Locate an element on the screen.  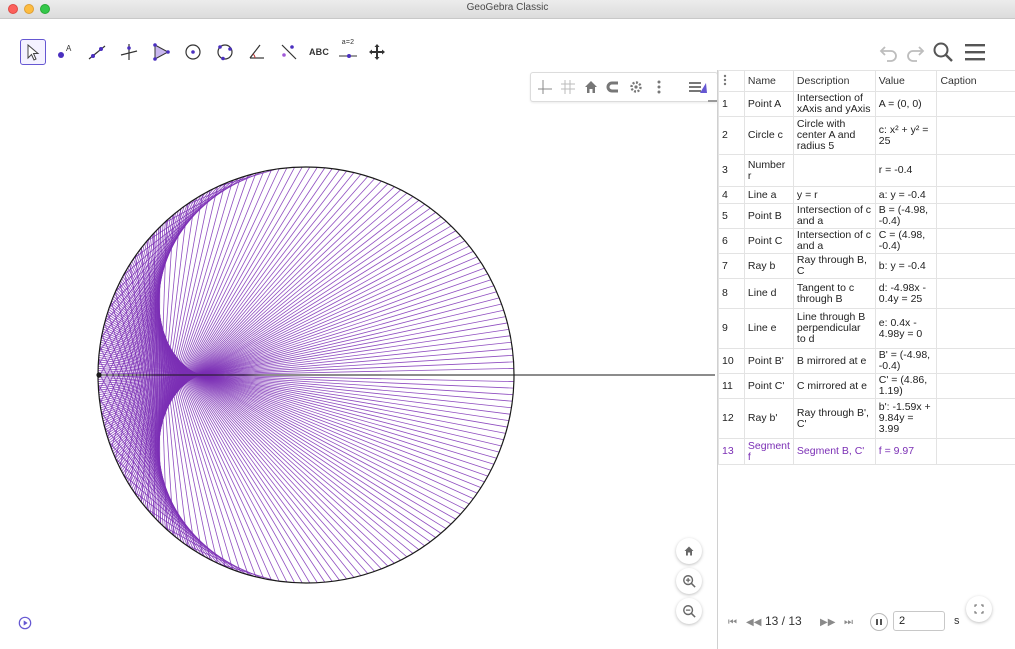
pause-button is located at coordinates (879, 622).